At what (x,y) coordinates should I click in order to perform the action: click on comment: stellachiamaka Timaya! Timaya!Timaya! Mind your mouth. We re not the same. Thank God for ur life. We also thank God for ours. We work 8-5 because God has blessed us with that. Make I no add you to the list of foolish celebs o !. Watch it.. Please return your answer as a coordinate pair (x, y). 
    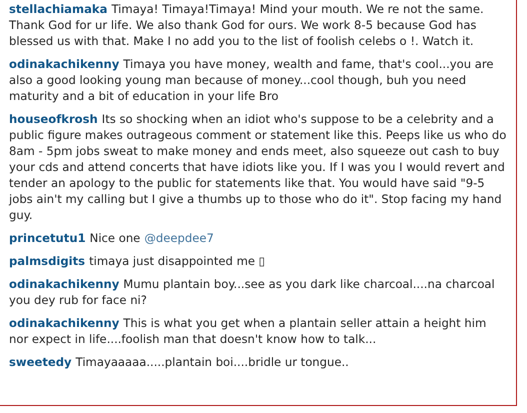
    Looking at the image, I should click on (247, 25).